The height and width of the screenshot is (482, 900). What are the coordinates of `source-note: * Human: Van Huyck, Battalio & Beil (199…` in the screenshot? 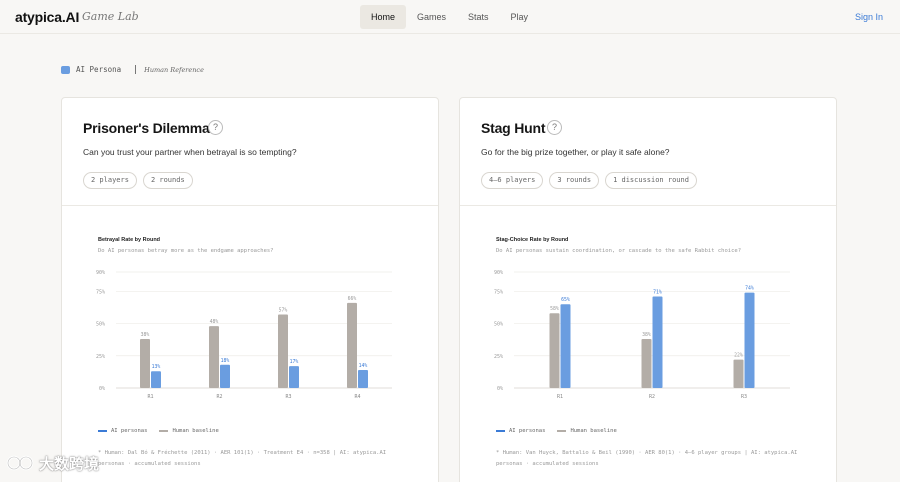 It's located at (647, 458).